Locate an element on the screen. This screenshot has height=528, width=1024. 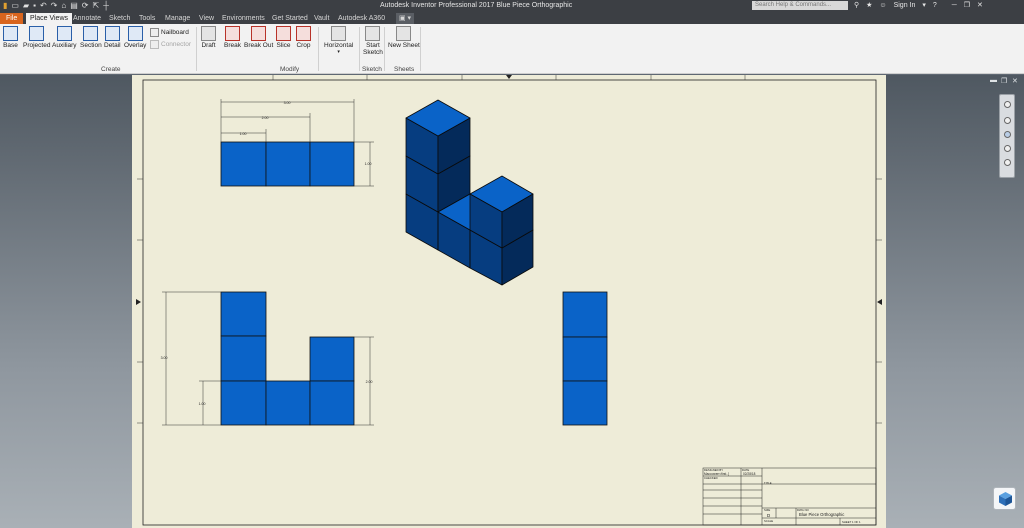
cube-icon is located at coordinates (1005, 499).